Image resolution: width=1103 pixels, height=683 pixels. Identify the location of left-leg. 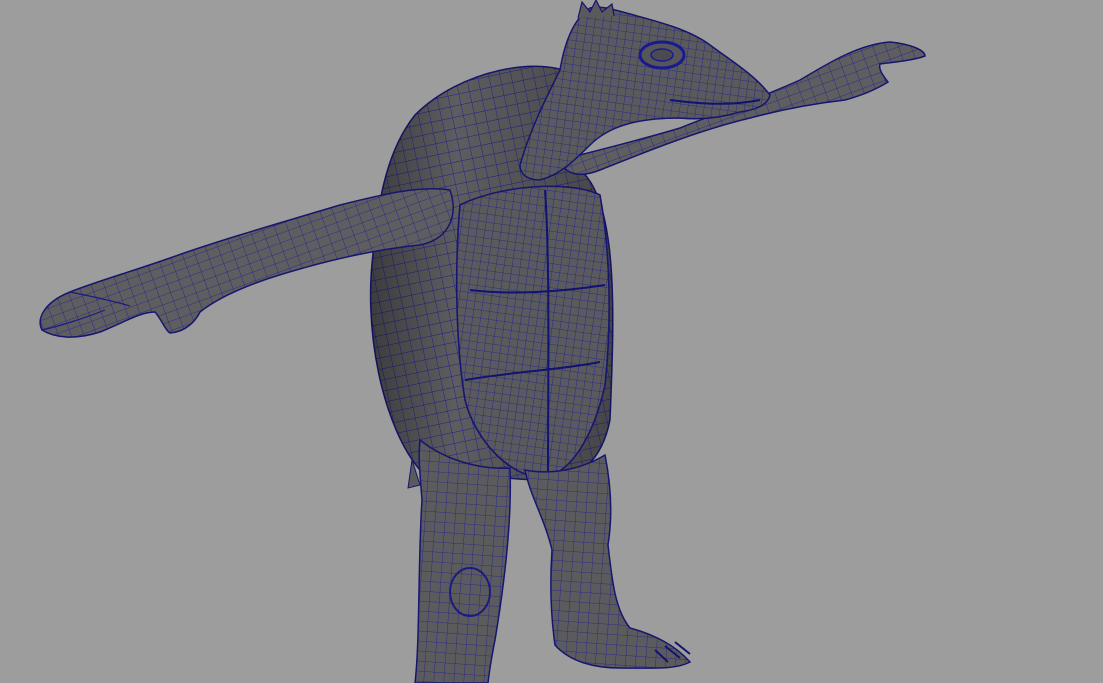
(463, 560).